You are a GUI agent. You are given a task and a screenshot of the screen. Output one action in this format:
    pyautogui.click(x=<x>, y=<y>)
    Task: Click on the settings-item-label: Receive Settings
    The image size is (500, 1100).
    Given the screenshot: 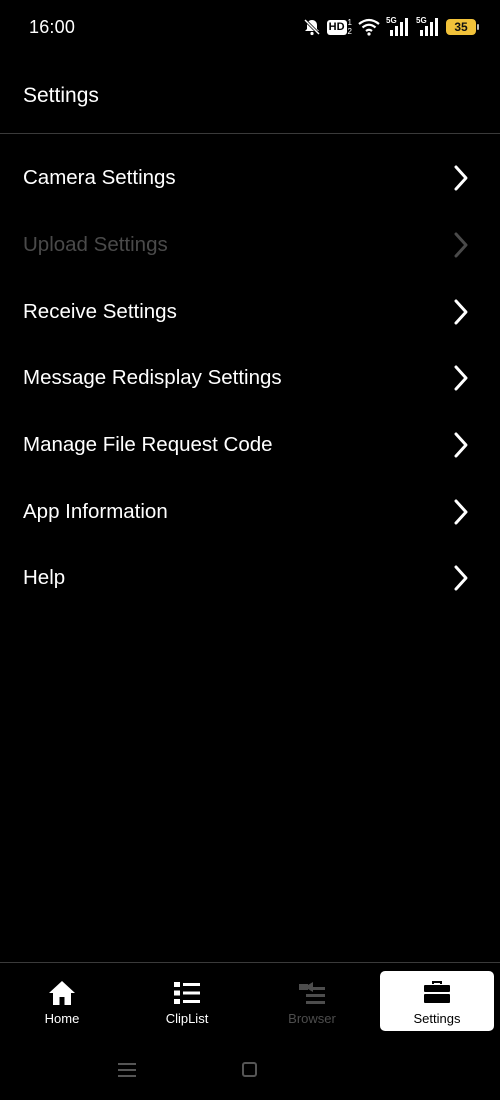 What is the action you would take?
    pyautogui.click(x=100, y=311)
    